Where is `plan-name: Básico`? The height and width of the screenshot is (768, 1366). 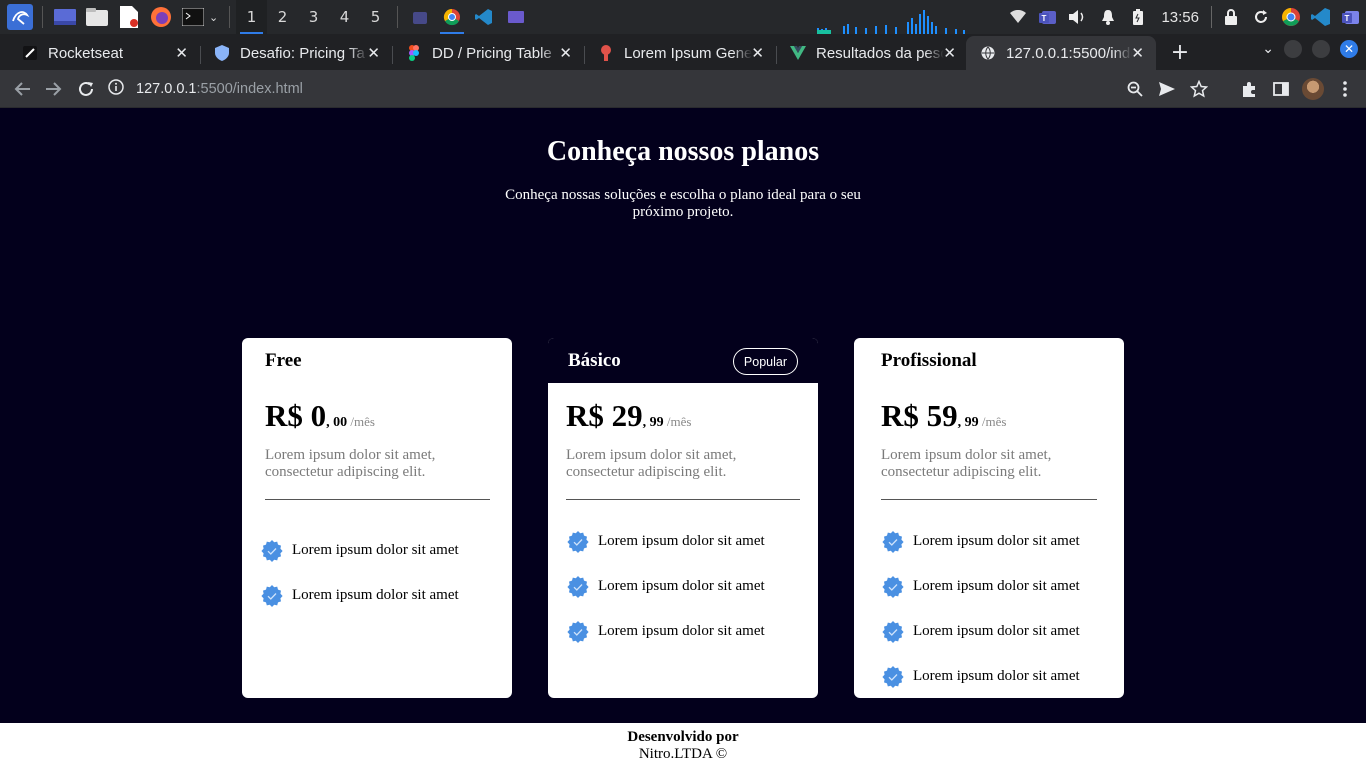 plan-name: Básico is located at coordinates (594, 360).